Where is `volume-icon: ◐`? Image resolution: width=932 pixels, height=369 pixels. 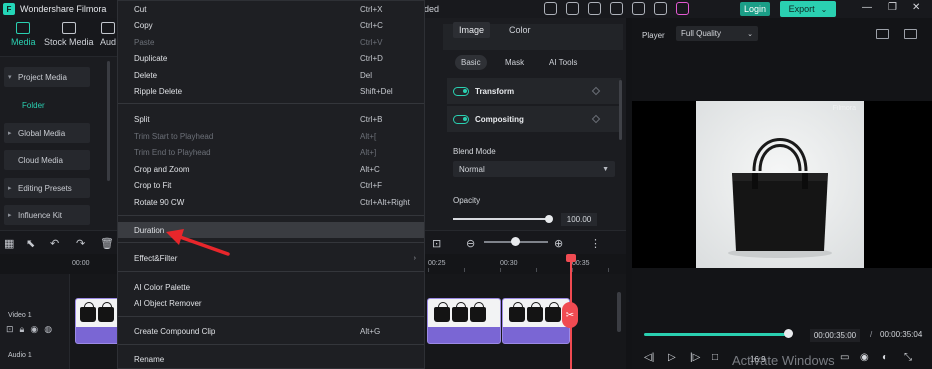 volume-icon: ◐ is located at coordinates (885, 357).